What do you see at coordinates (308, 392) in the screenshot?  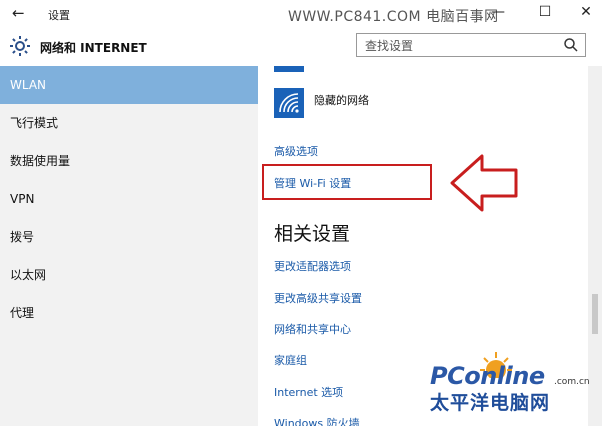 I see `internet-options-link: Internet 选项` at bounding box center [308, 392].